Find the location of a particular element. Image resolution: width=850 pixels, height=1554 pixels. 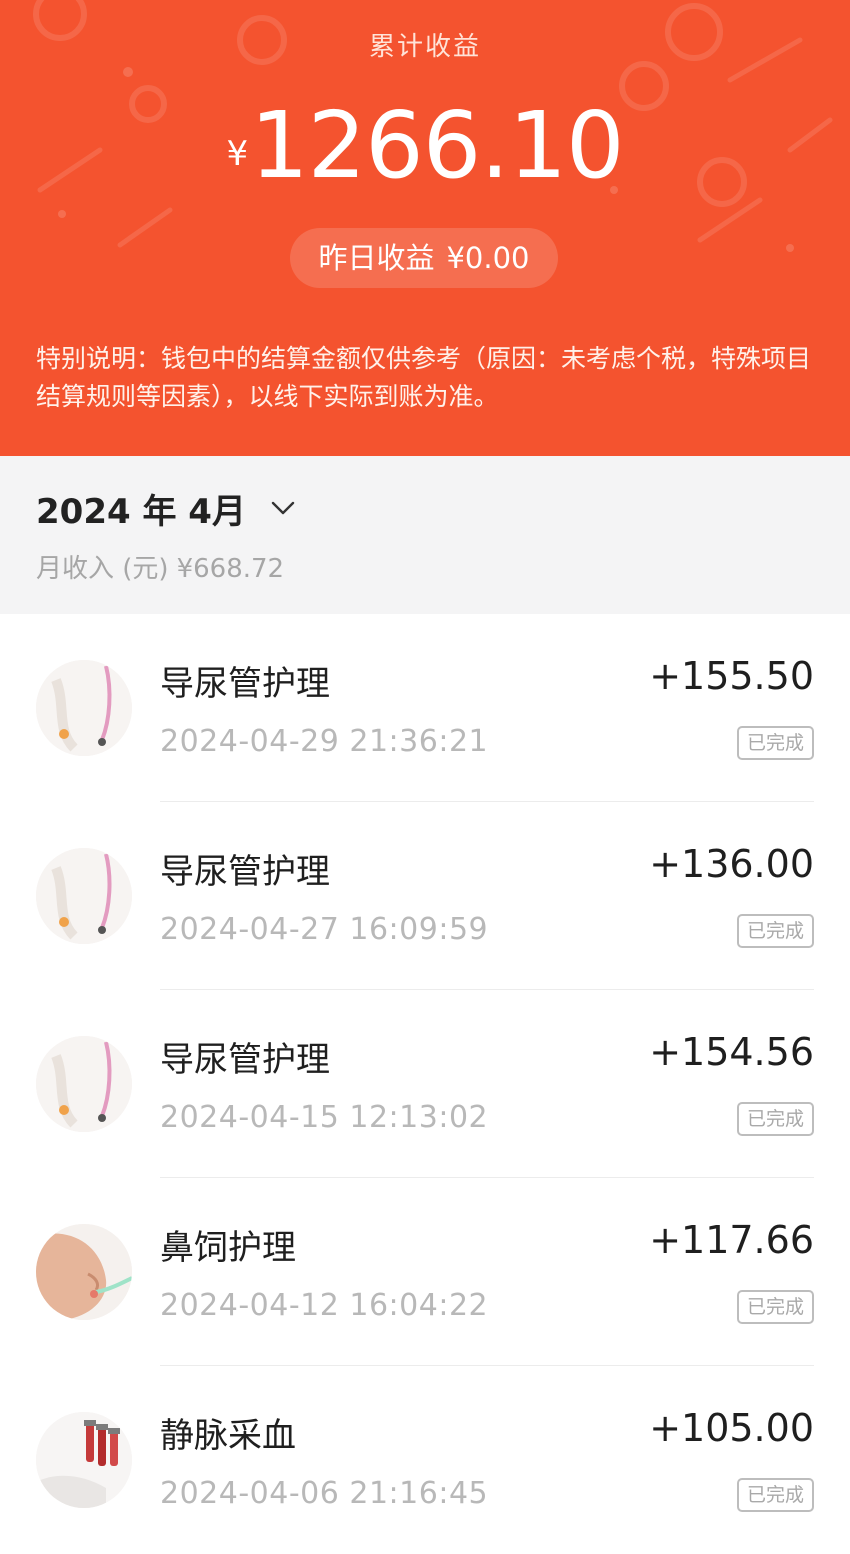

transaction-amount: +105.00 is located at coordinates (731, 1428).